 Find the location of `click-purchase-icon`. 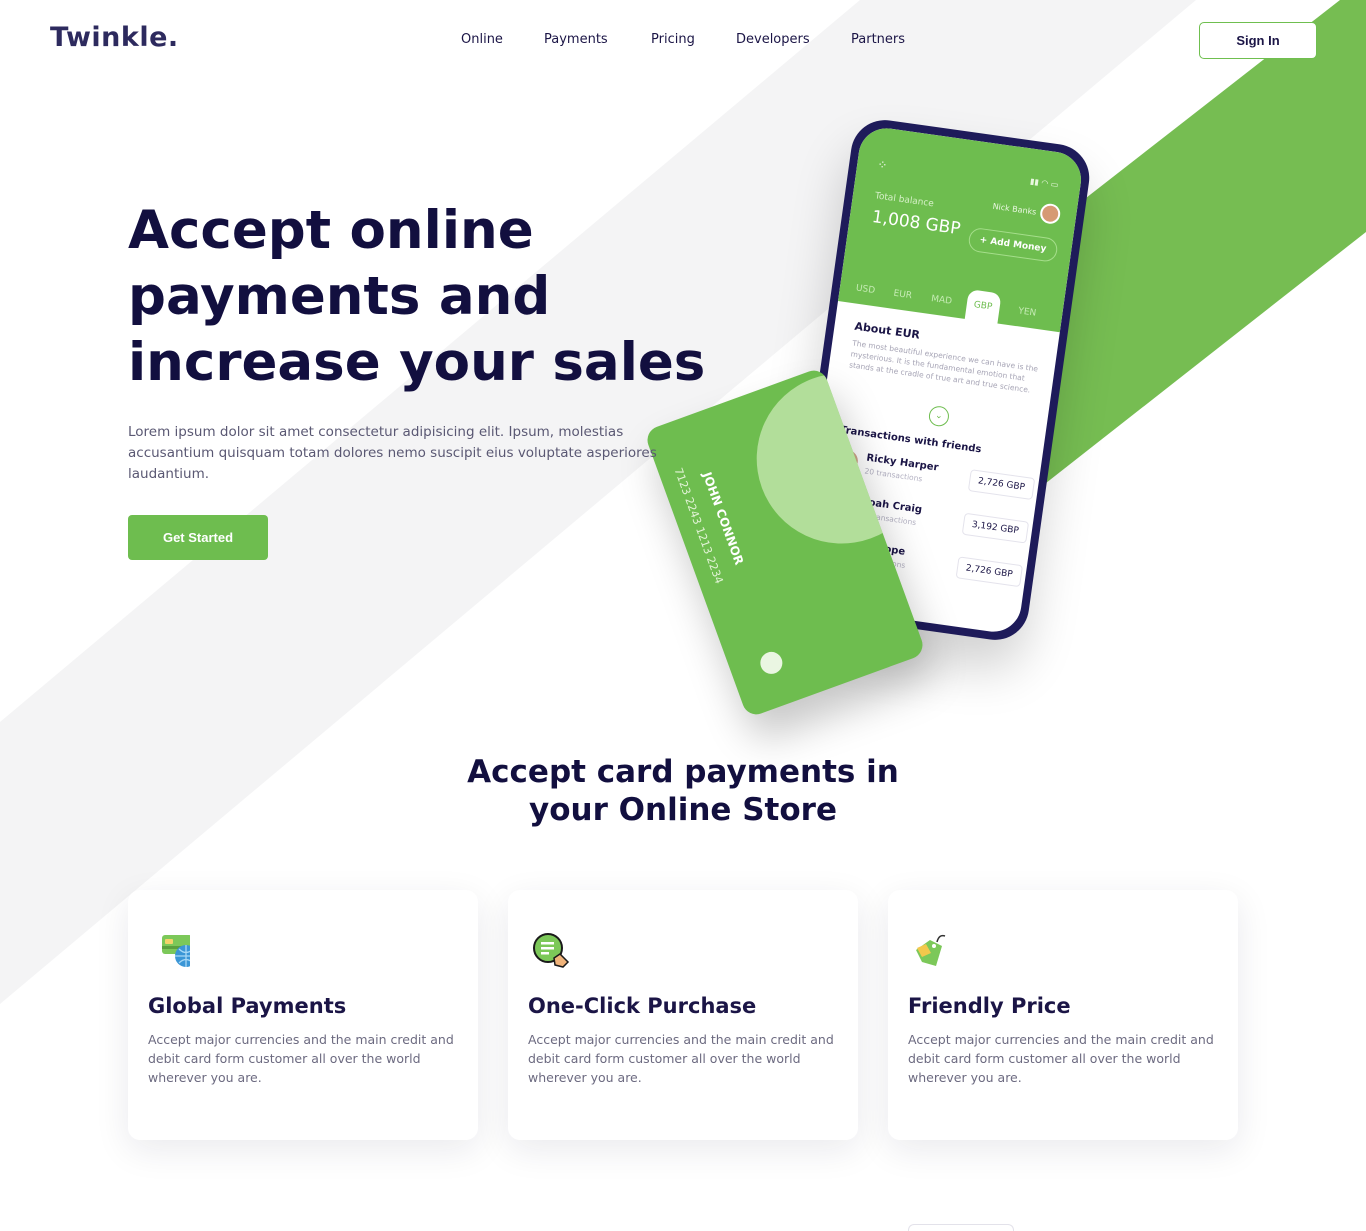

click-purchase-icon is located at coordinates (551, 950).